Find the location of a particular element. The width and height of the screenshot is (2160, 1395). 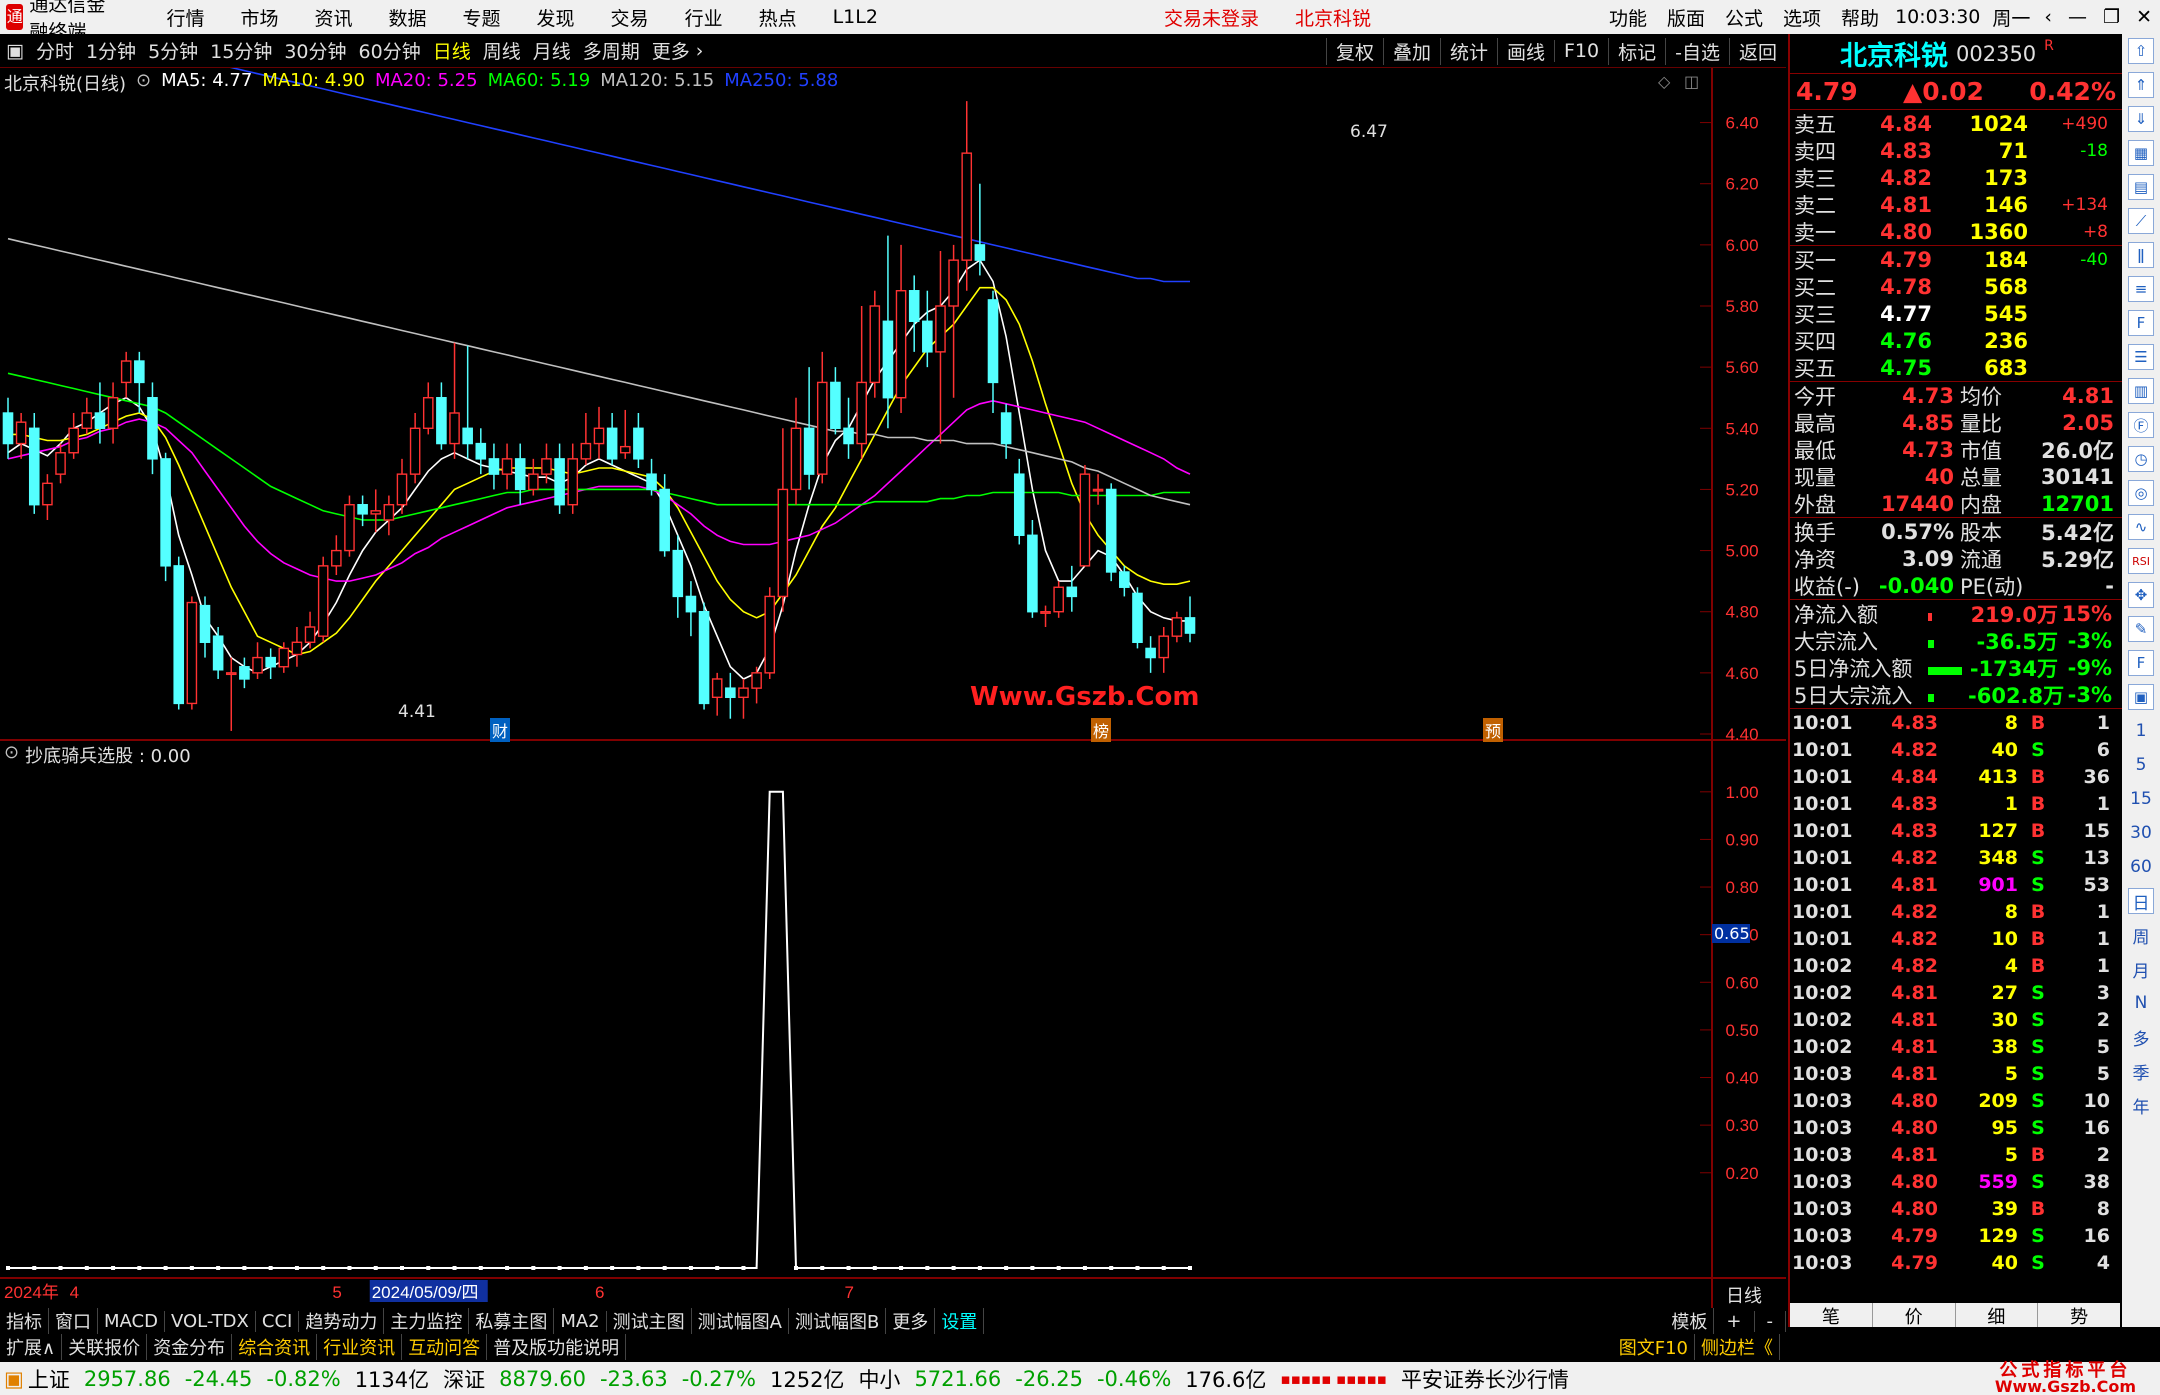

tool-huaxian: 画线 is located at coordinates (1525, 51).